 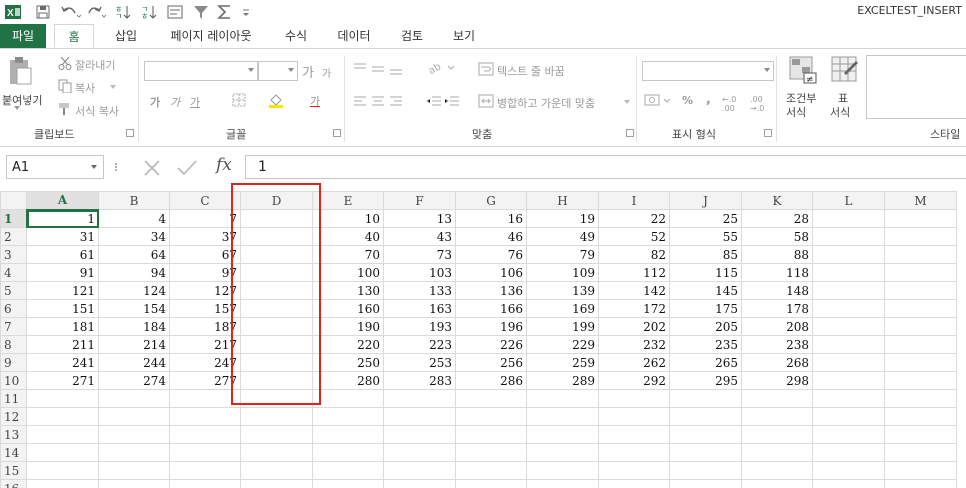 What do you see at coordinates (419, 452) in the screenshot?
I see `cell-f14` at bounding box center [419, 452].